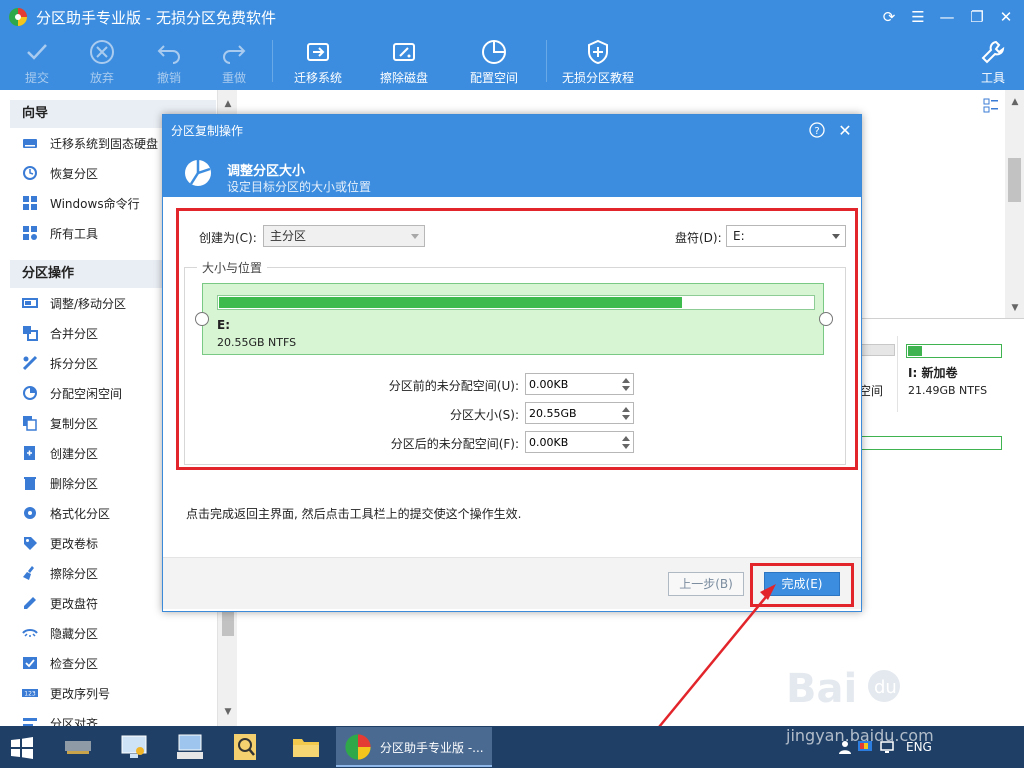  Describe the element at coordinates (1006, 17) in the screenshot. I see `close-button: ✕` at that location.